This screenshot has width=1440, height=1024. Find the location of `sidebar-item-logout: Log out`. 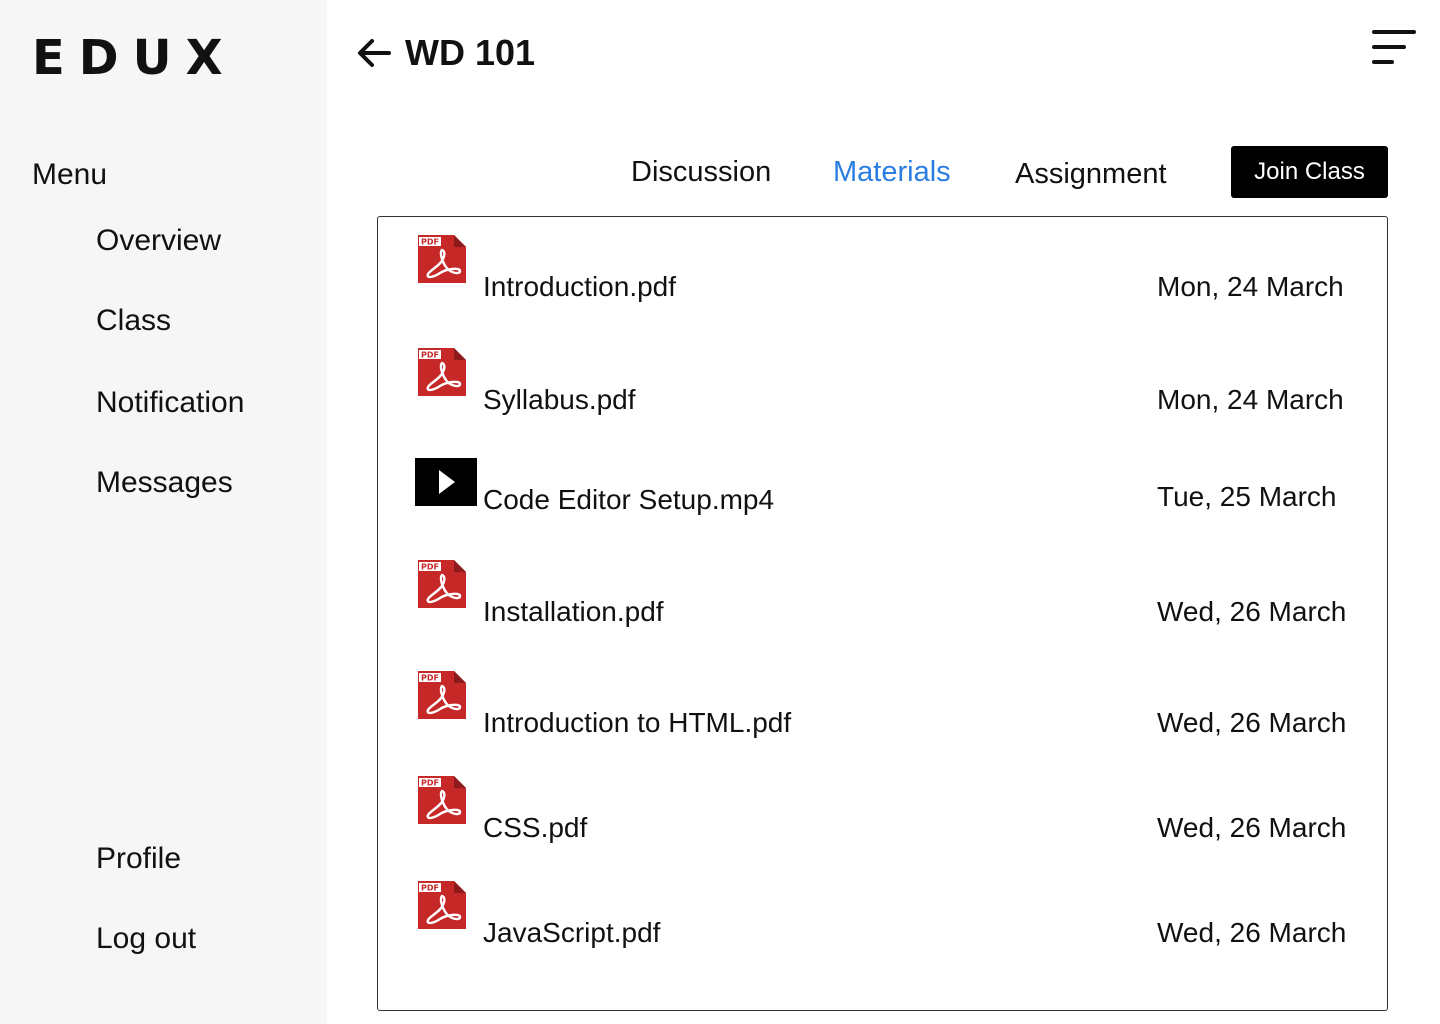

sidebar-item-logout: Log out is located at coordinates (146, 939).